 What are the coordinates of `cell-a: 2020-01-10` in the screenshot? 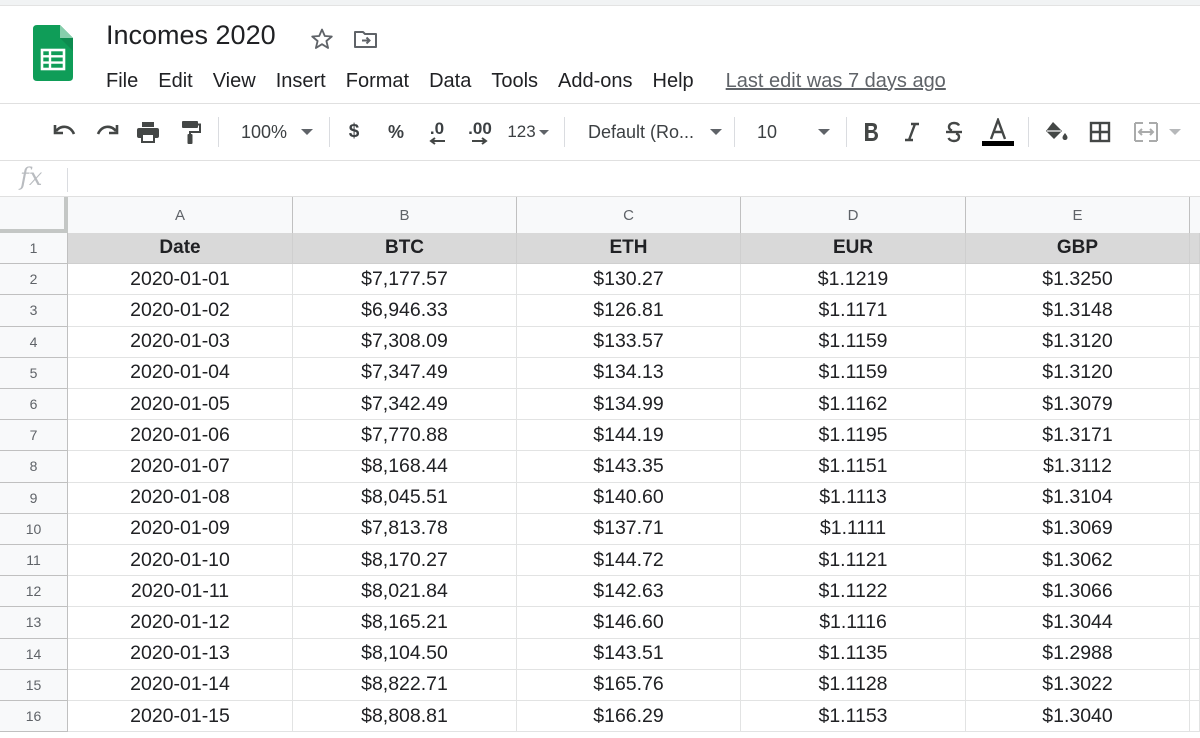 It's located at (180, 561).